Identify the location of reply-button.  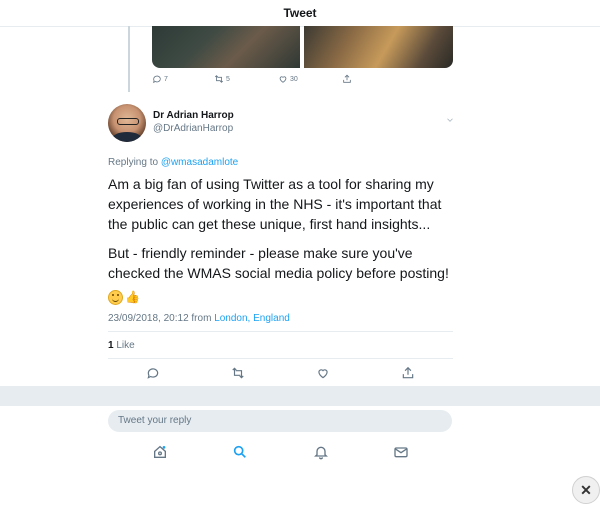
(153, 373).